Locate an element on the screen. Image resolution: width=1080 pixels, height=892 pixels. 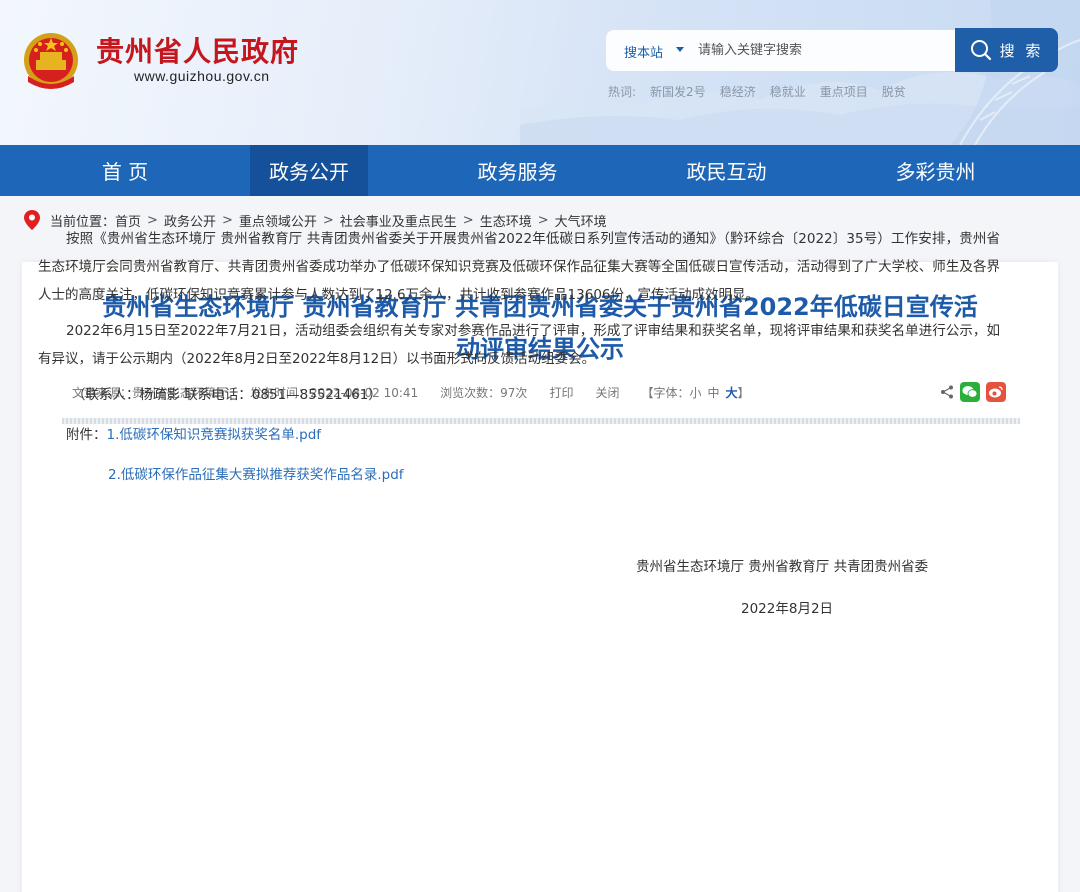
hot-words: 热词: 新国发2号 稳经济 稳就业 重点项目 脱贫 is located at coordinates (757, 91).